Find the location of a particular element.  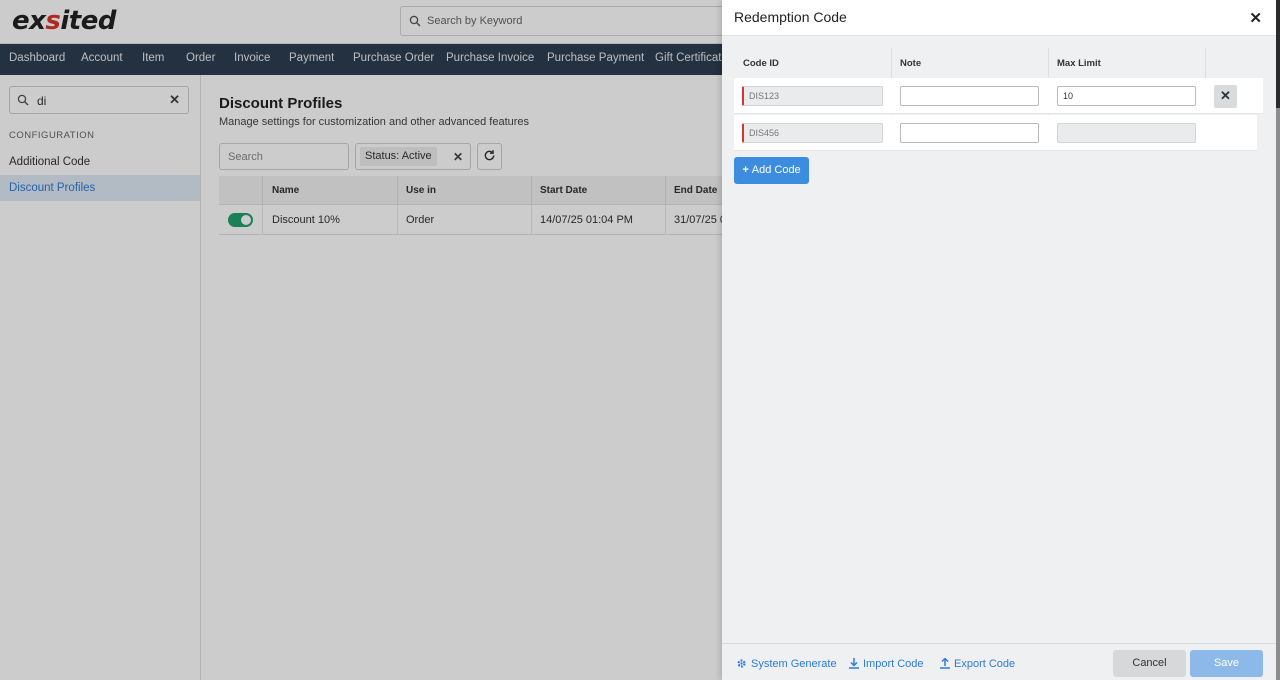

max-limit-field is located at coordinates (1126, 133).